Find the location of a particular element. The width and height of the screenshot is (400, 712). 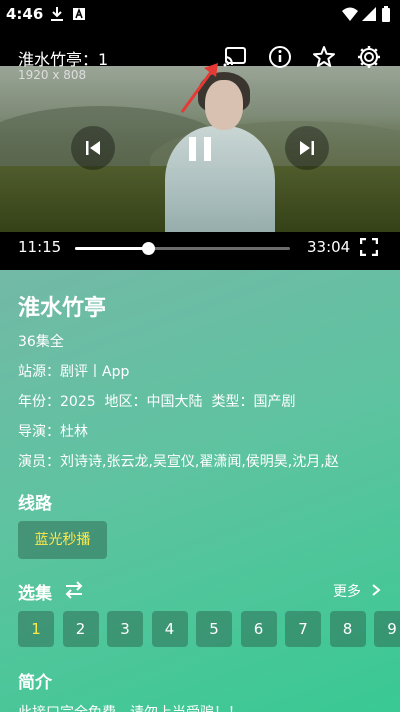

info-icon is located at coordinates (280, 57).